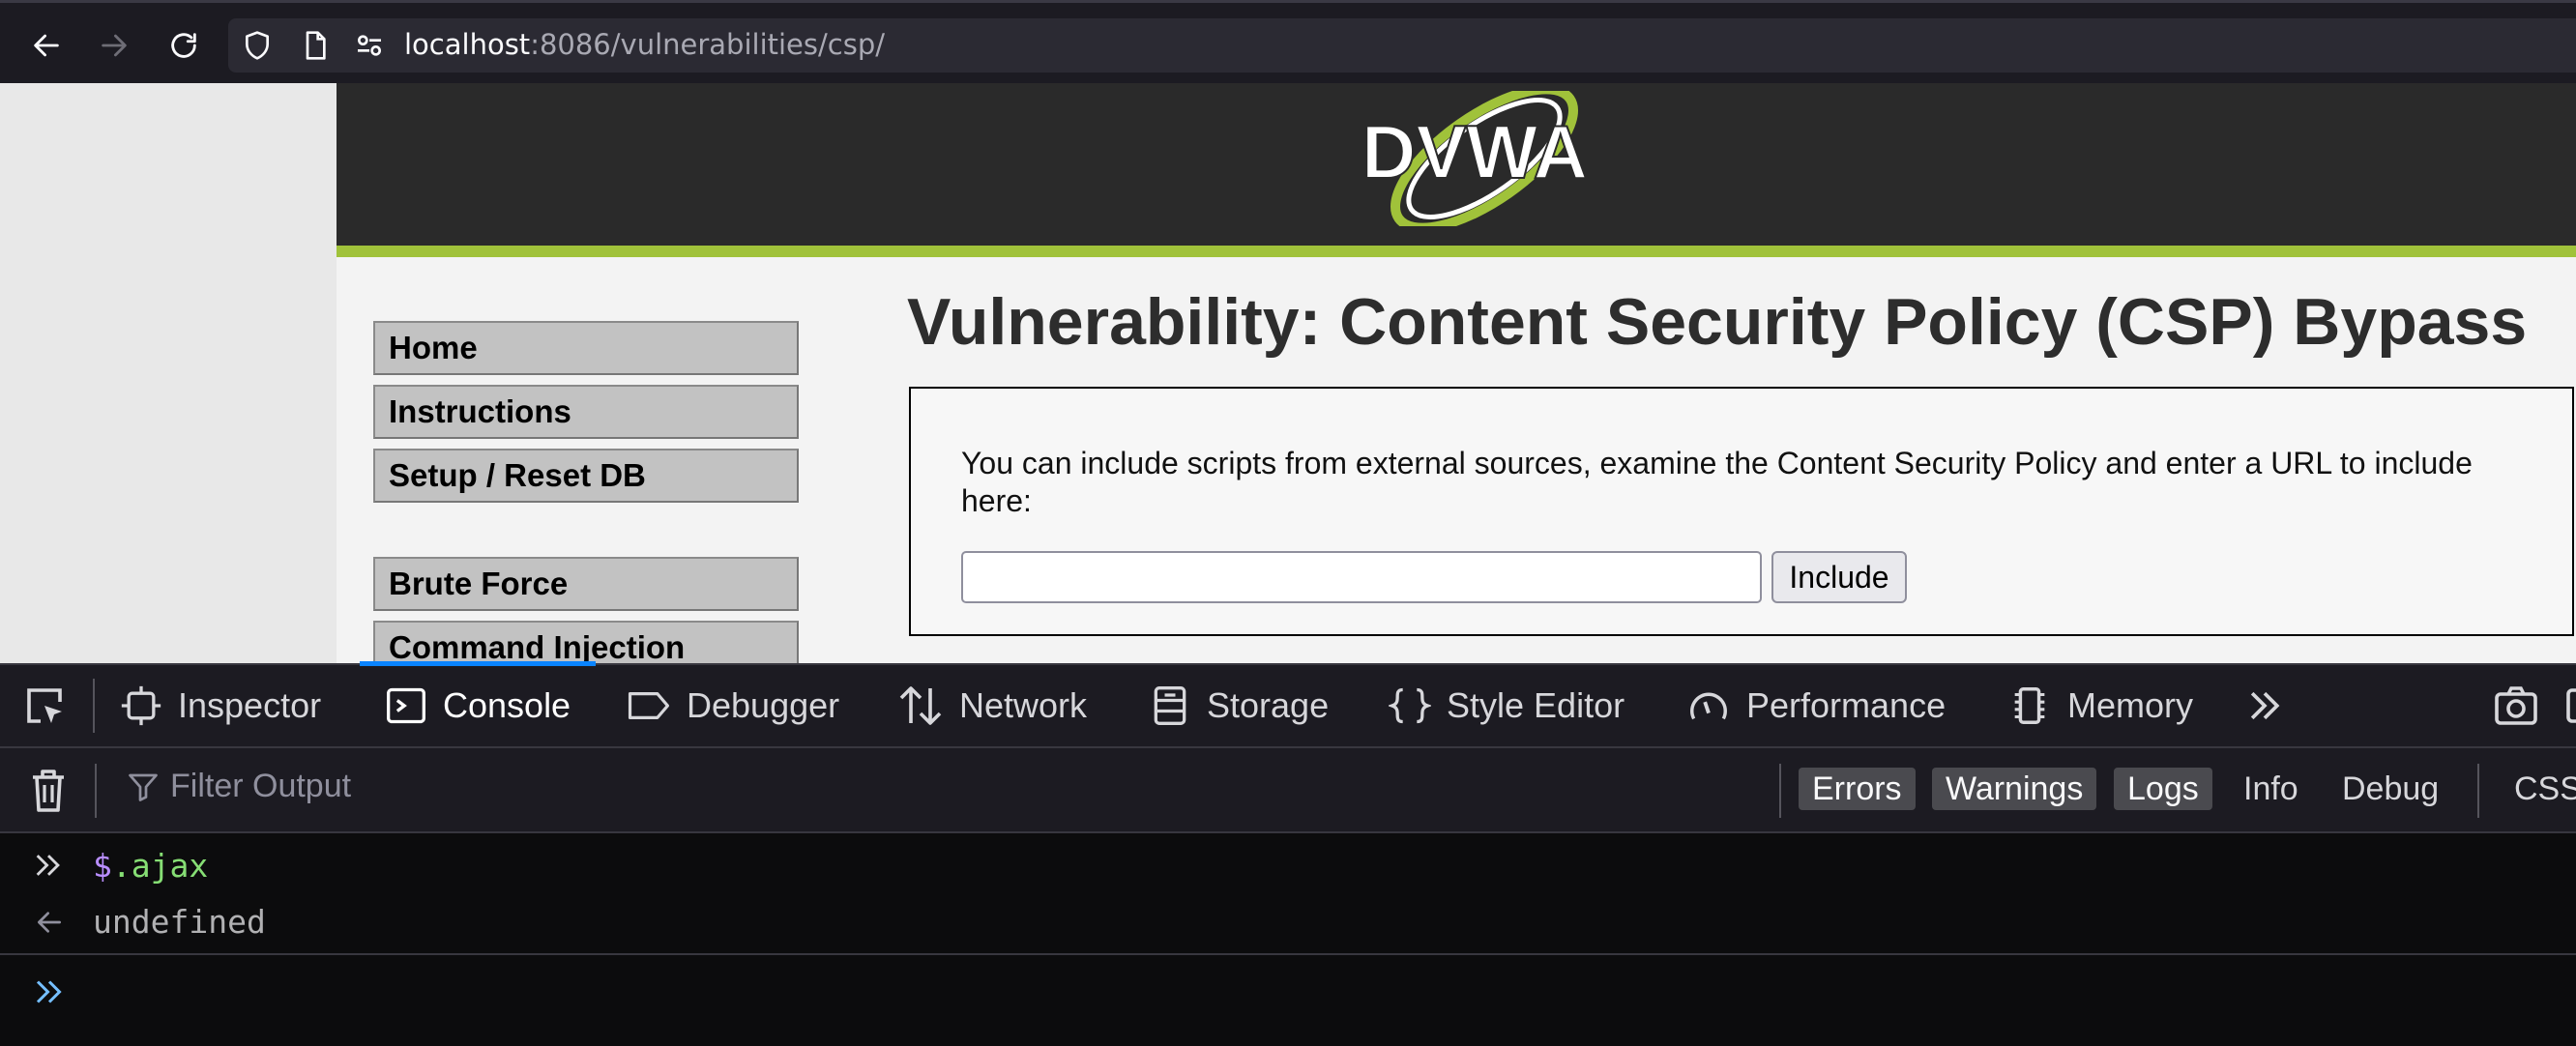 Image resolution: width=2576 pixels, height=1046 pixels. What do you see at coordinates (1268, 705) in the screenshot?
I see `tab-storage-label: Storage` at bounding box center [1268, 705].